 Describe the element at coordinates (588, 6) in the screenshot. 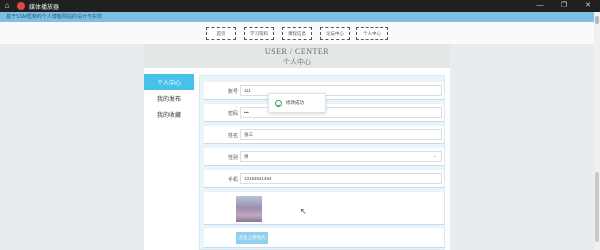

I see `close-icon: ✕` at that location.